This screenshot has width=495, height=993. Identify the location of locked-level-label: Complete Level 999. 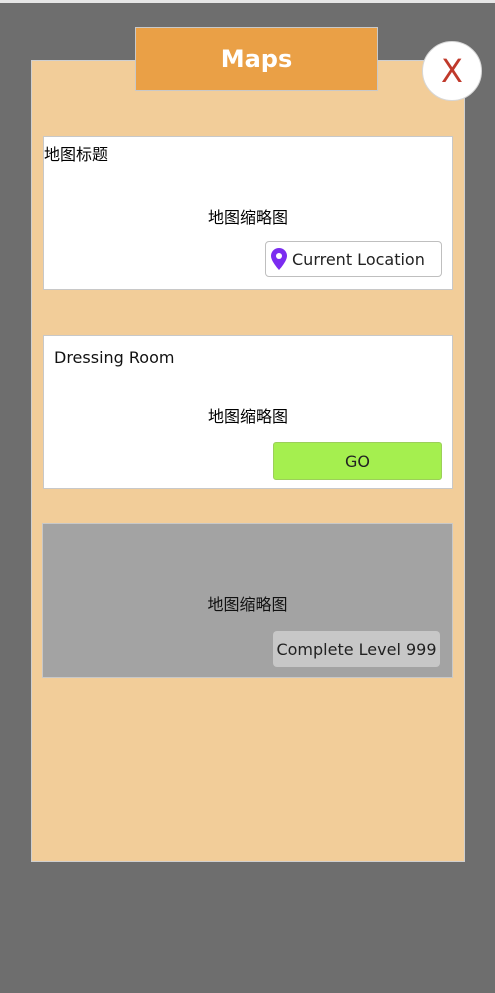
(356, 649).